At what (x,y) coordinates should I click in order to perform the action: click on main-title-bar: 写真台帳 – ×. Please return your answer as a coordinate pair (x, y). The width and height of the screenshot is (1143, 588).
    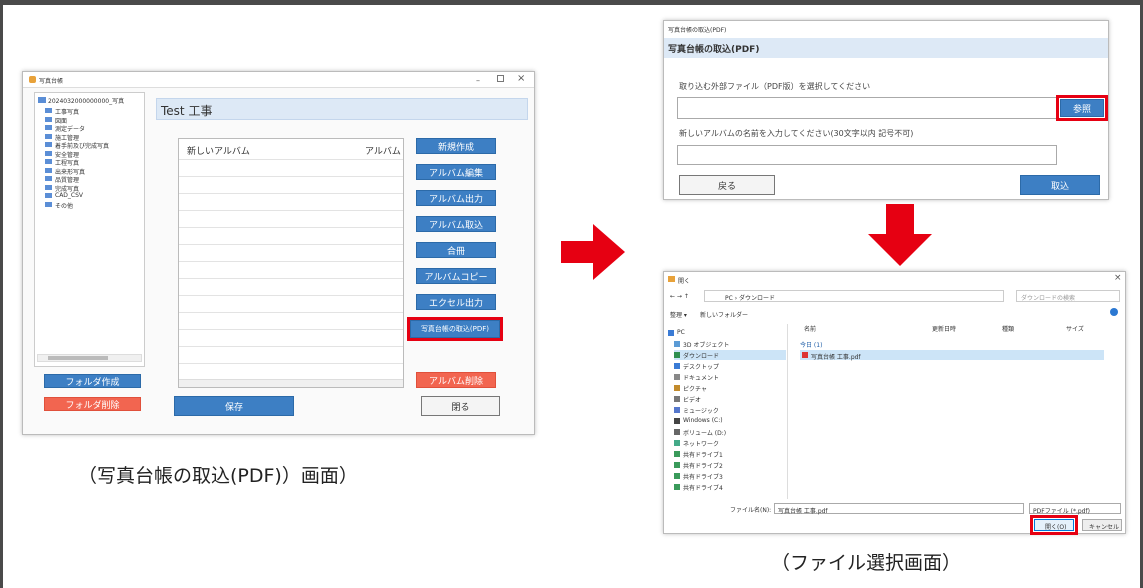
    Looking at the image, I should click on (278, 80).